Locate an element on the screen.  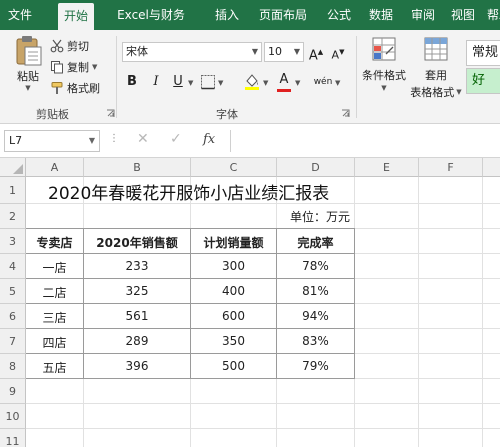
font-color-button: A is located at coordinates (284, 81).